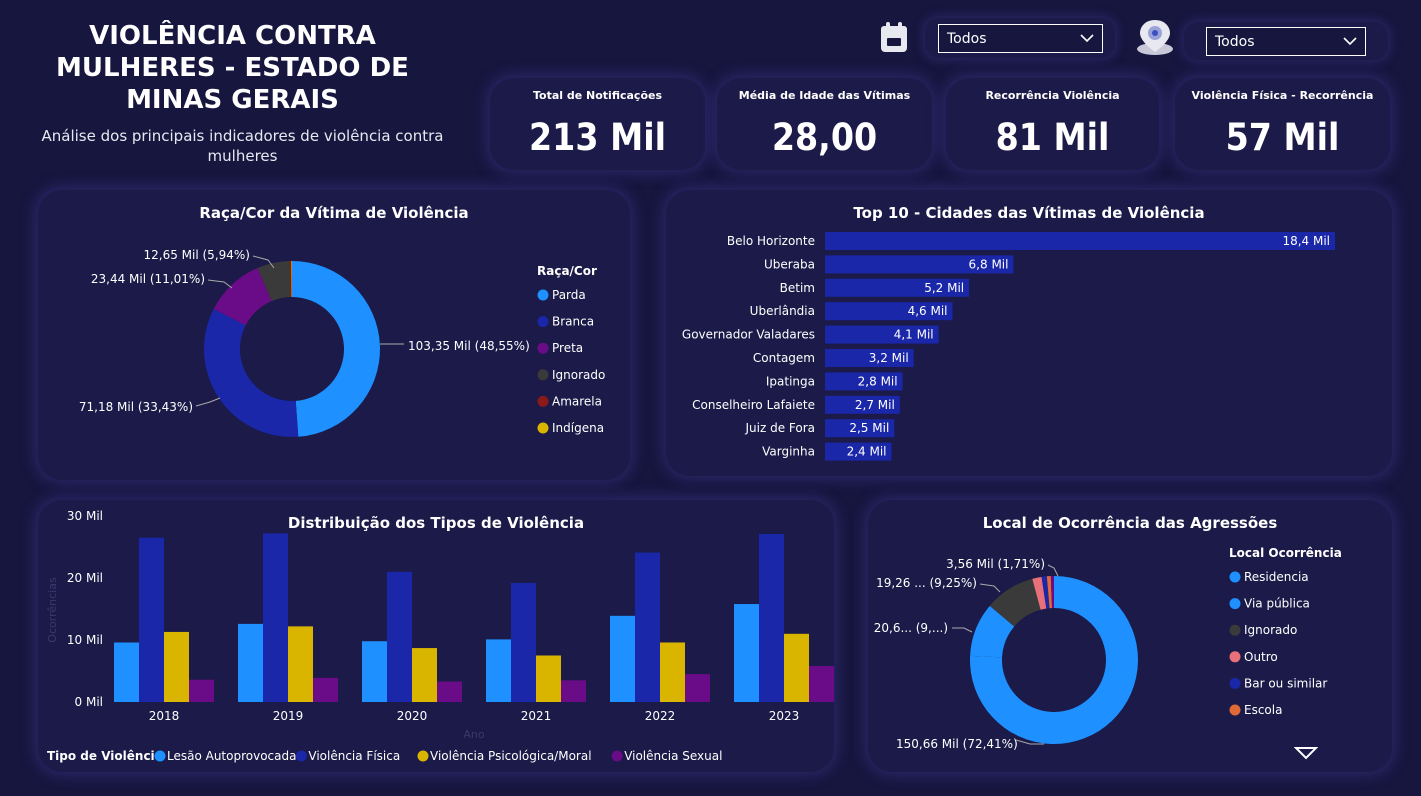 The width and height of the screenshot is (1421, 796). Describe the element at coordinates (782, 311) in the screenshot. I see `category-label: Uberlândia` at that location.